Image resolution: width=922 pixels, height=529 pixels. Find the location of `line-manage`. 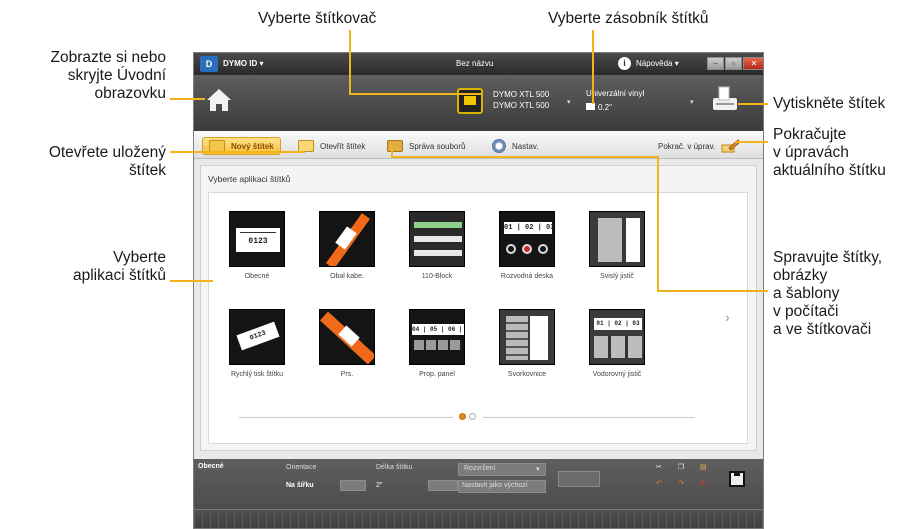

line-manage is located at coordinates (579, 218).